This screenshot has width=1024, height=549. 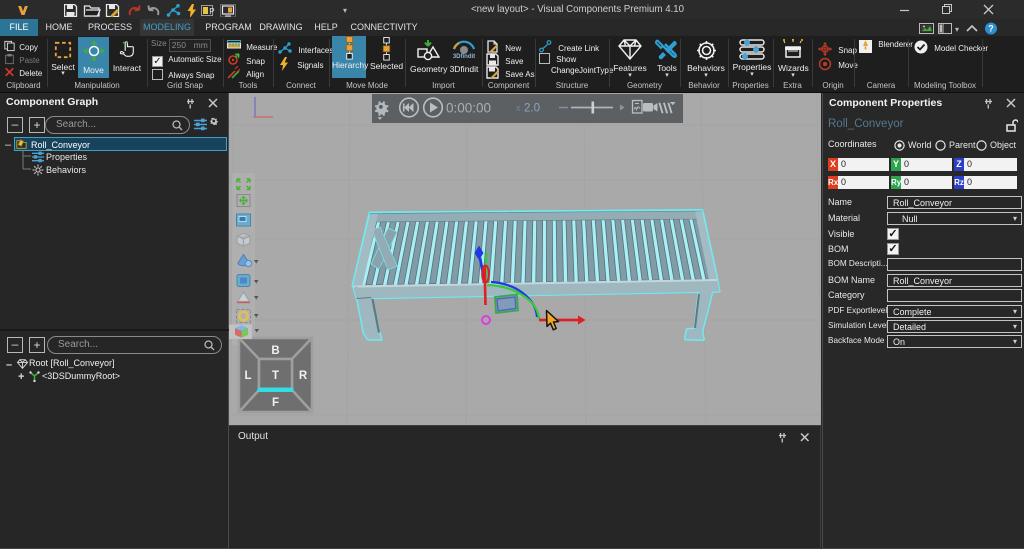 What do you see at coordinates (247, 376) in the screenshot?
I see `svg-text: L` at bounding box center [247, 376].